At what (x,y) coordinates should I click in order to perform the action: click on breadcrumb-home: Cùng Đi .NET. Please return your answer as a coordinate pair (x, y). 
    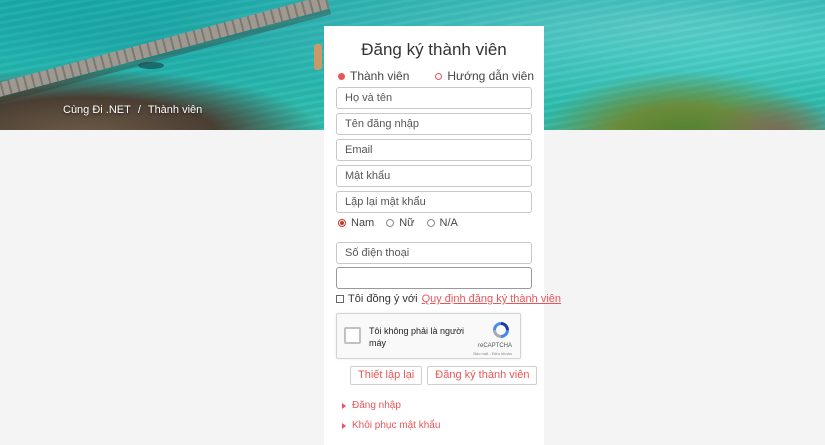
    Looking at the image, I should click on (97, 110).